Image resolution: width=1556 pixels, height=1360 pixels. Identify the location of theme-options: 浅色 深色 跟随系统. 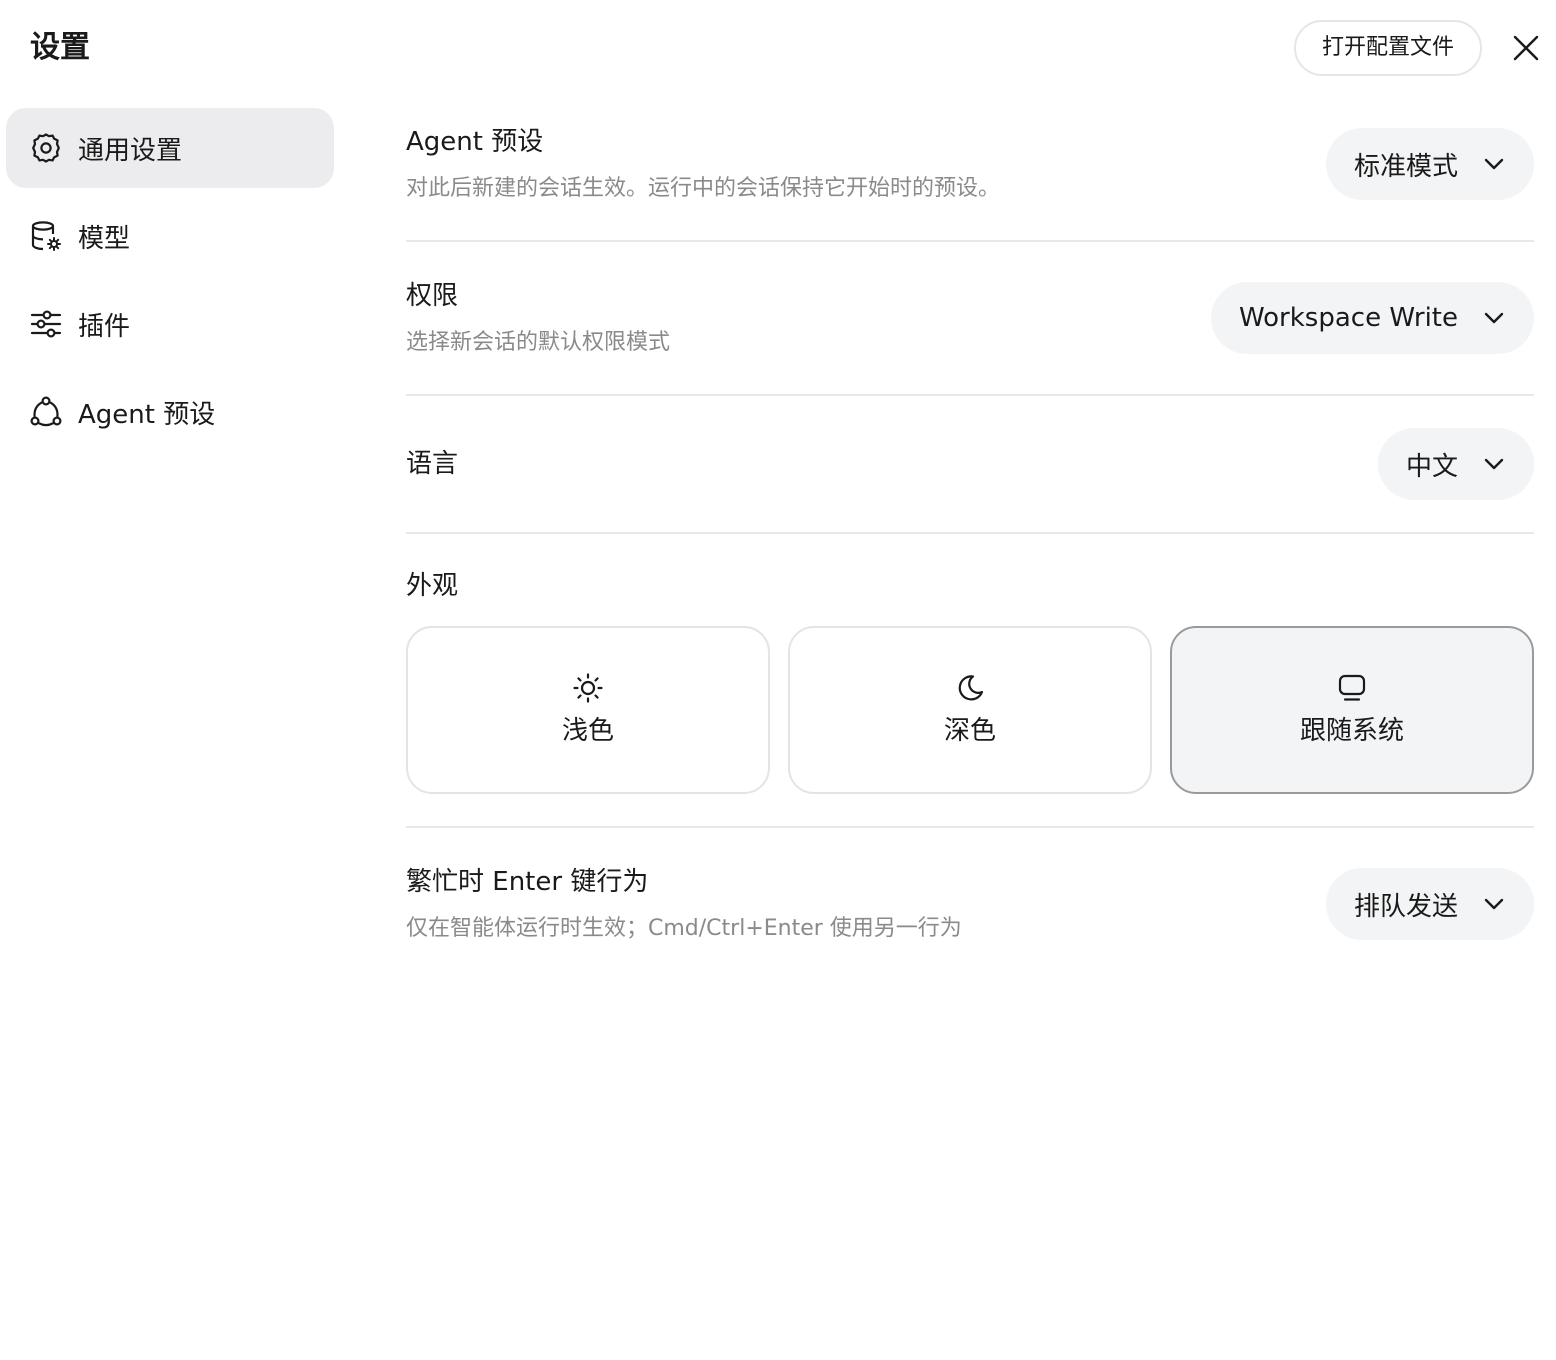
(970, 710).